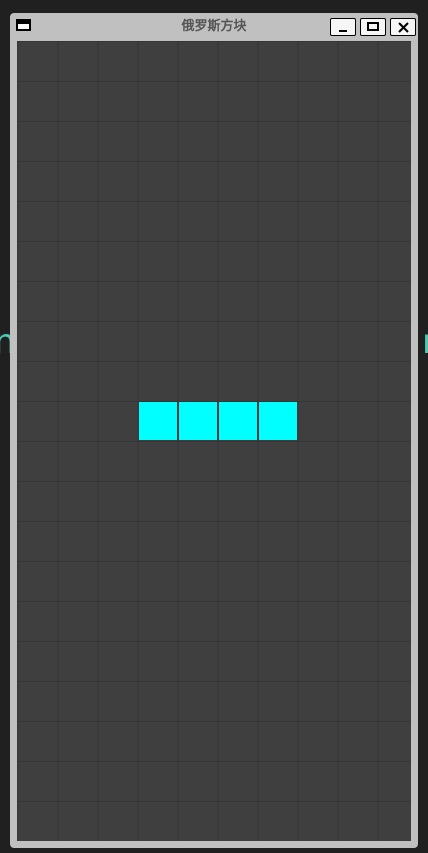 This screenshot has height=853, width=428. Describe the element at coordinates (425, 342) in the screenshot. I see `background-text-right: r` at that location.